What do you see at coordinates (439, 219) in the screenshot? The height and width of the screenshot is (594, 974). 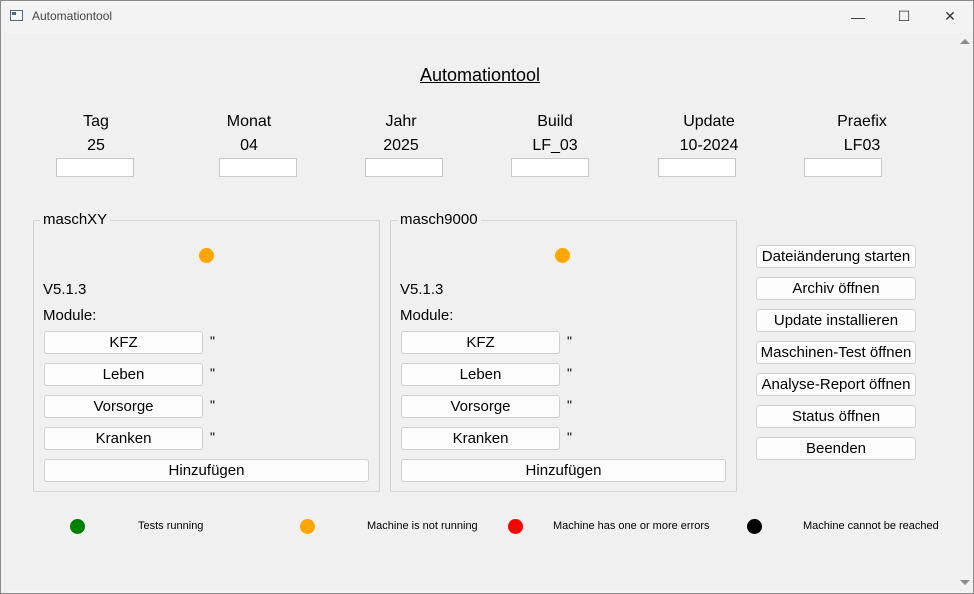 I see `machine-name: masch9000` at bounding box center [439, 219].